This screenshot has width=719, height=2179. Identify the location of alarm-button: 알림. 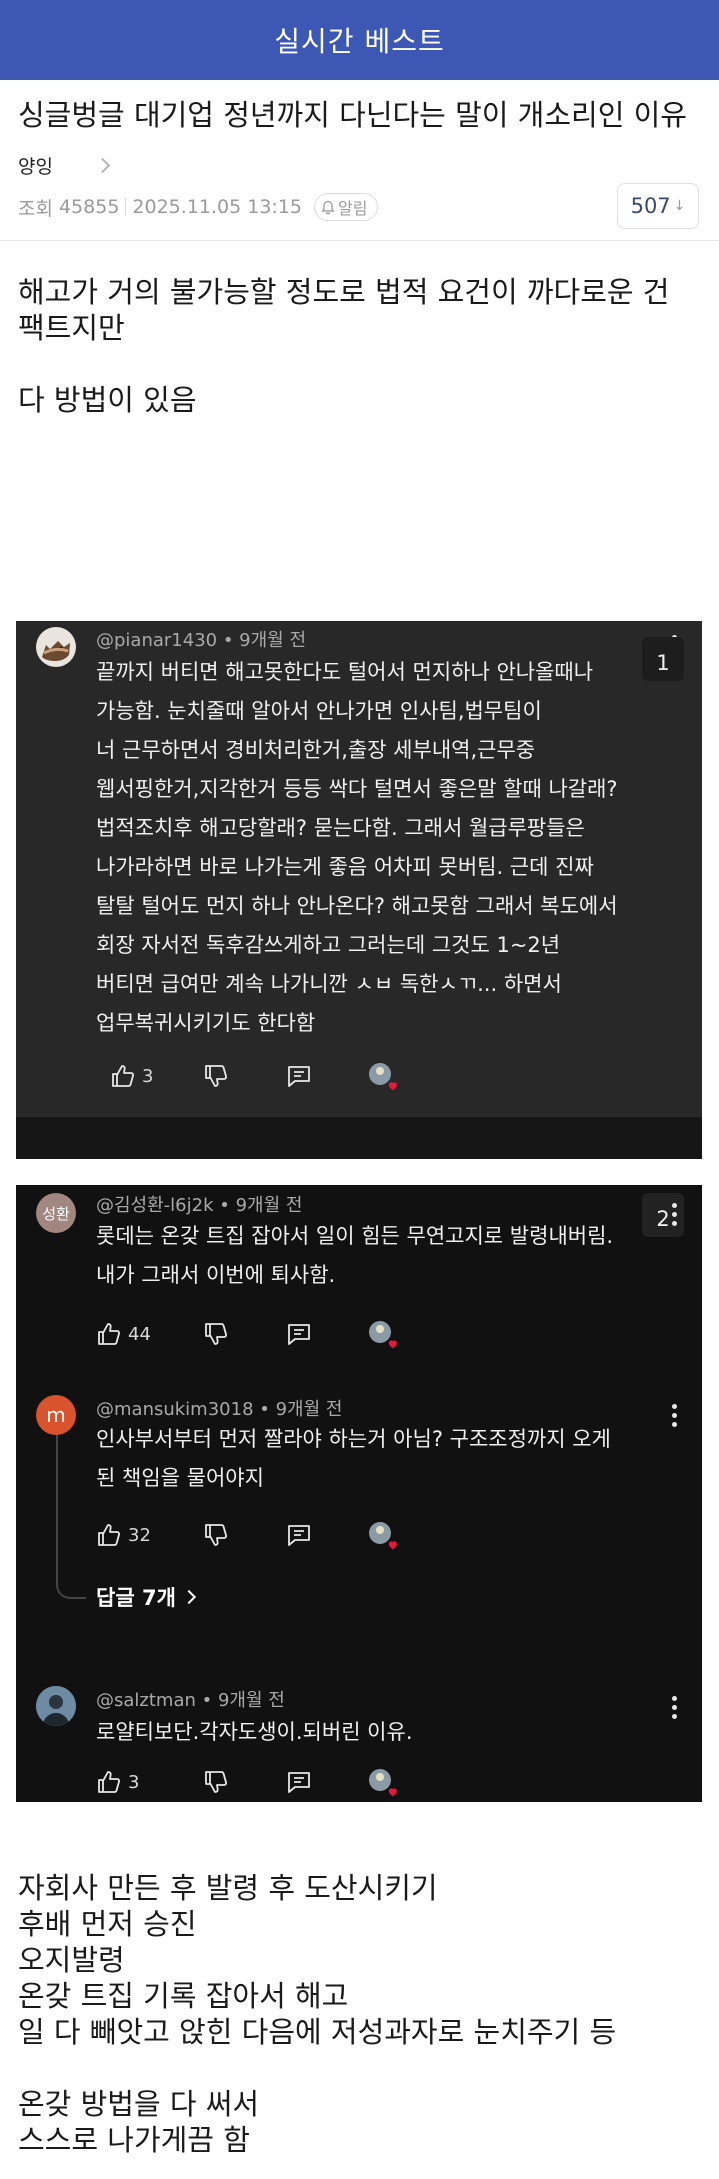
(346, 207).